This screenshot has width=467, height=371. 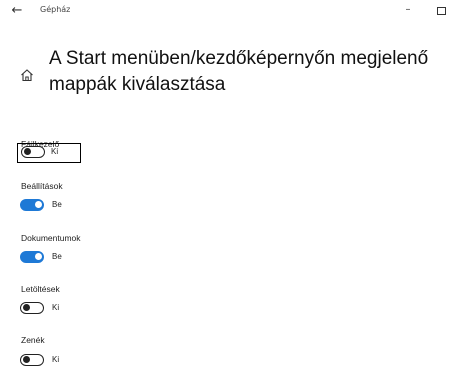 I want to click on setting-row-settings: Be, so click(x=60, y=205).